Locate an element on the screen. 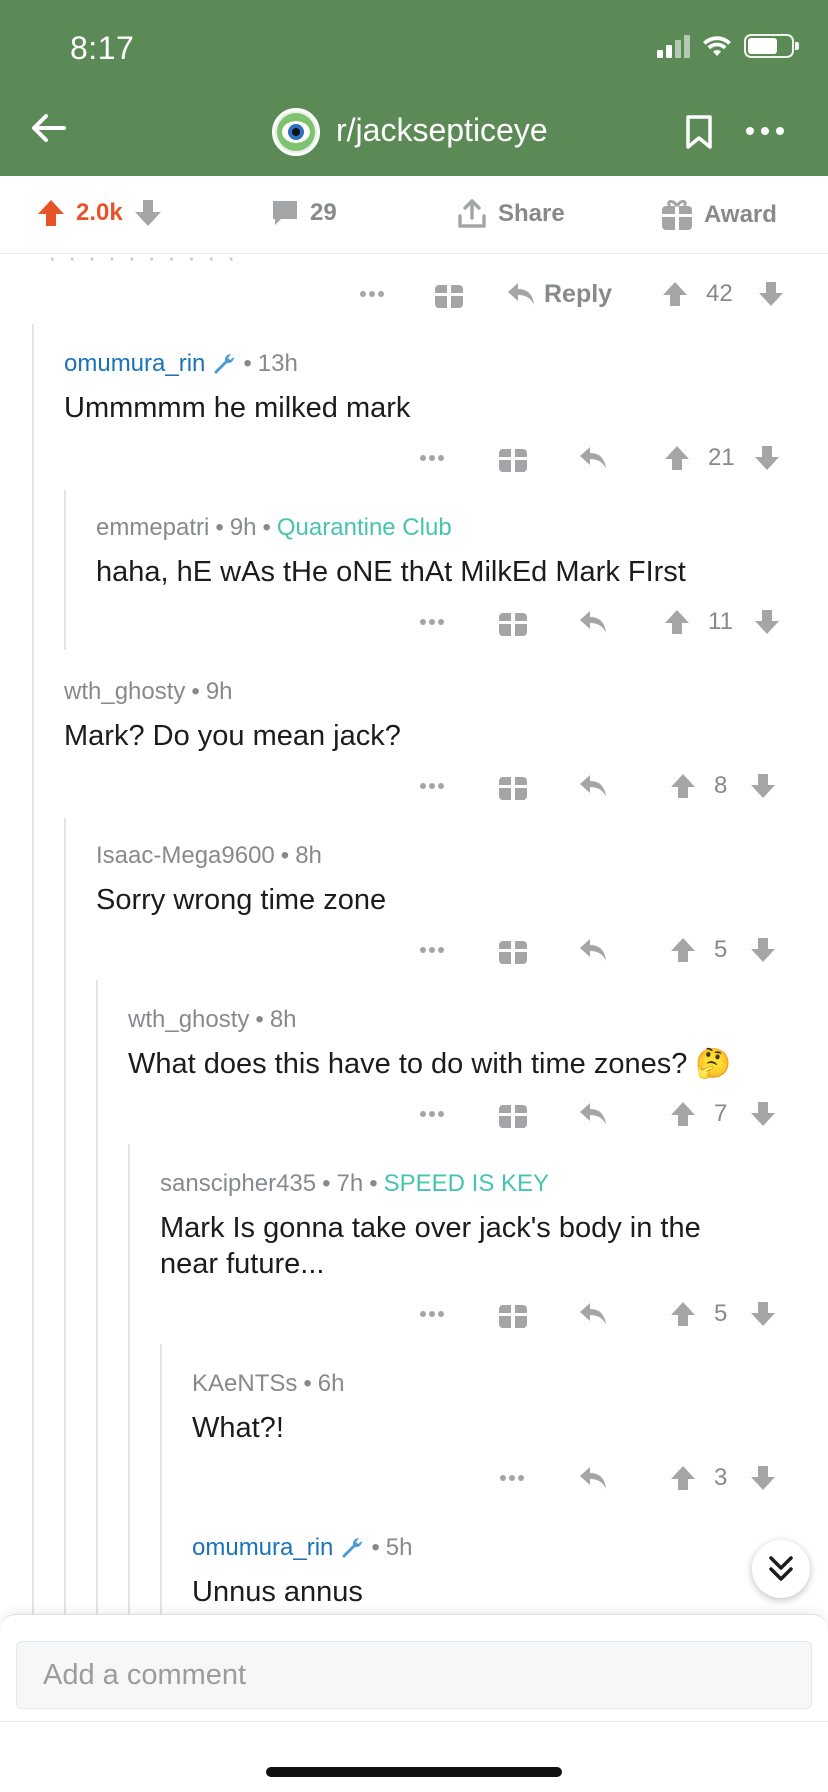 The width and height of the screenshot is (828, 1792). award-button: Award is located at coordinates (718, 215).